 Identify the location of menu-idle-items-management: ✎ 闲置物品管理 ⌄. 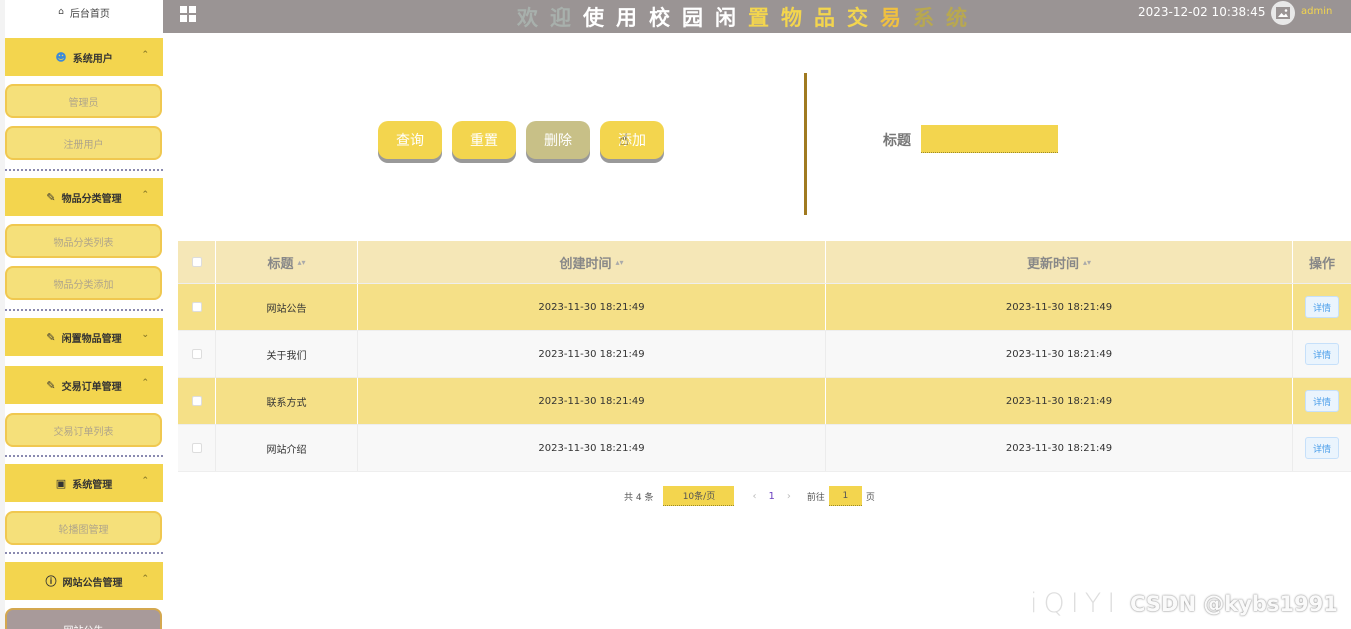
(84, 337).